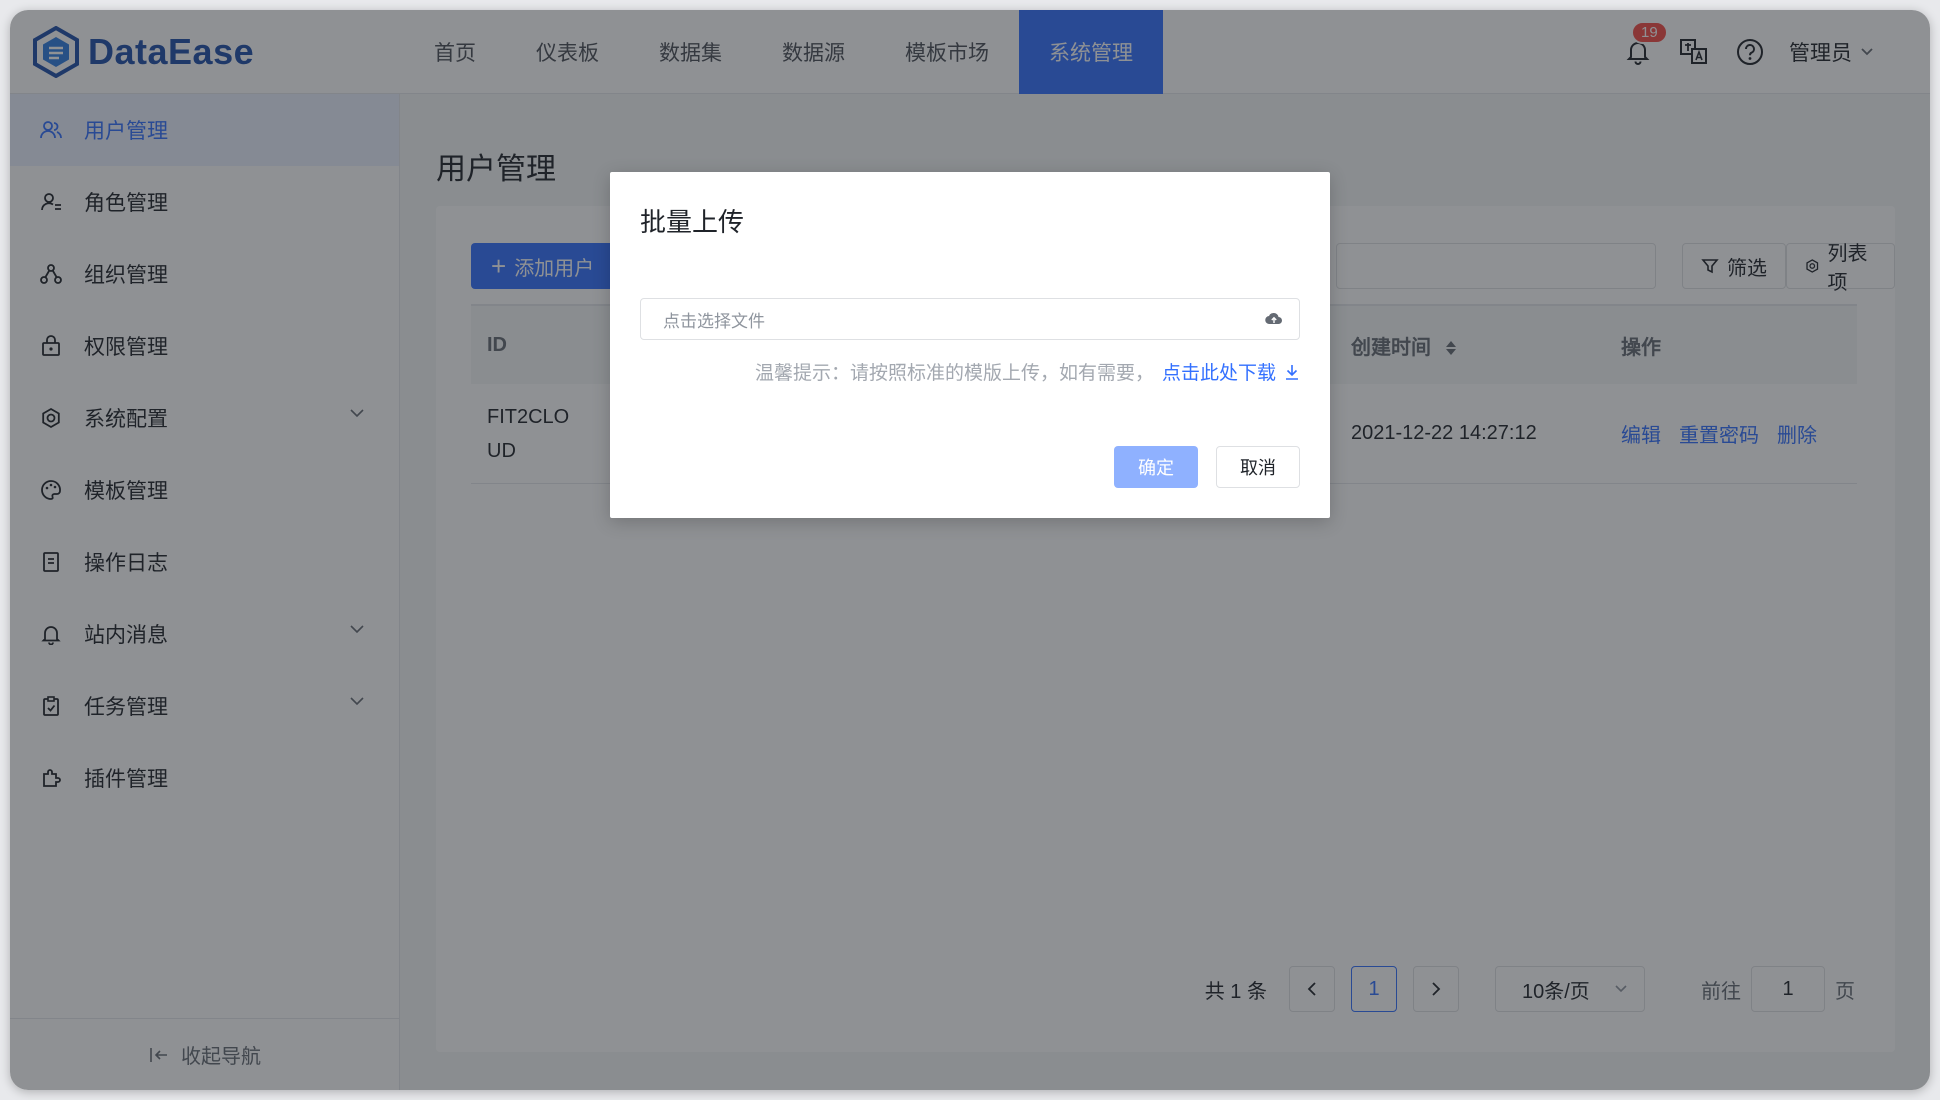 This screenshot has height=1100, width=1940. What do you see at coordinates (1156, 467) in the screenshot?
I see `confirm-button: 确定` at bounding box center [1156, 467].